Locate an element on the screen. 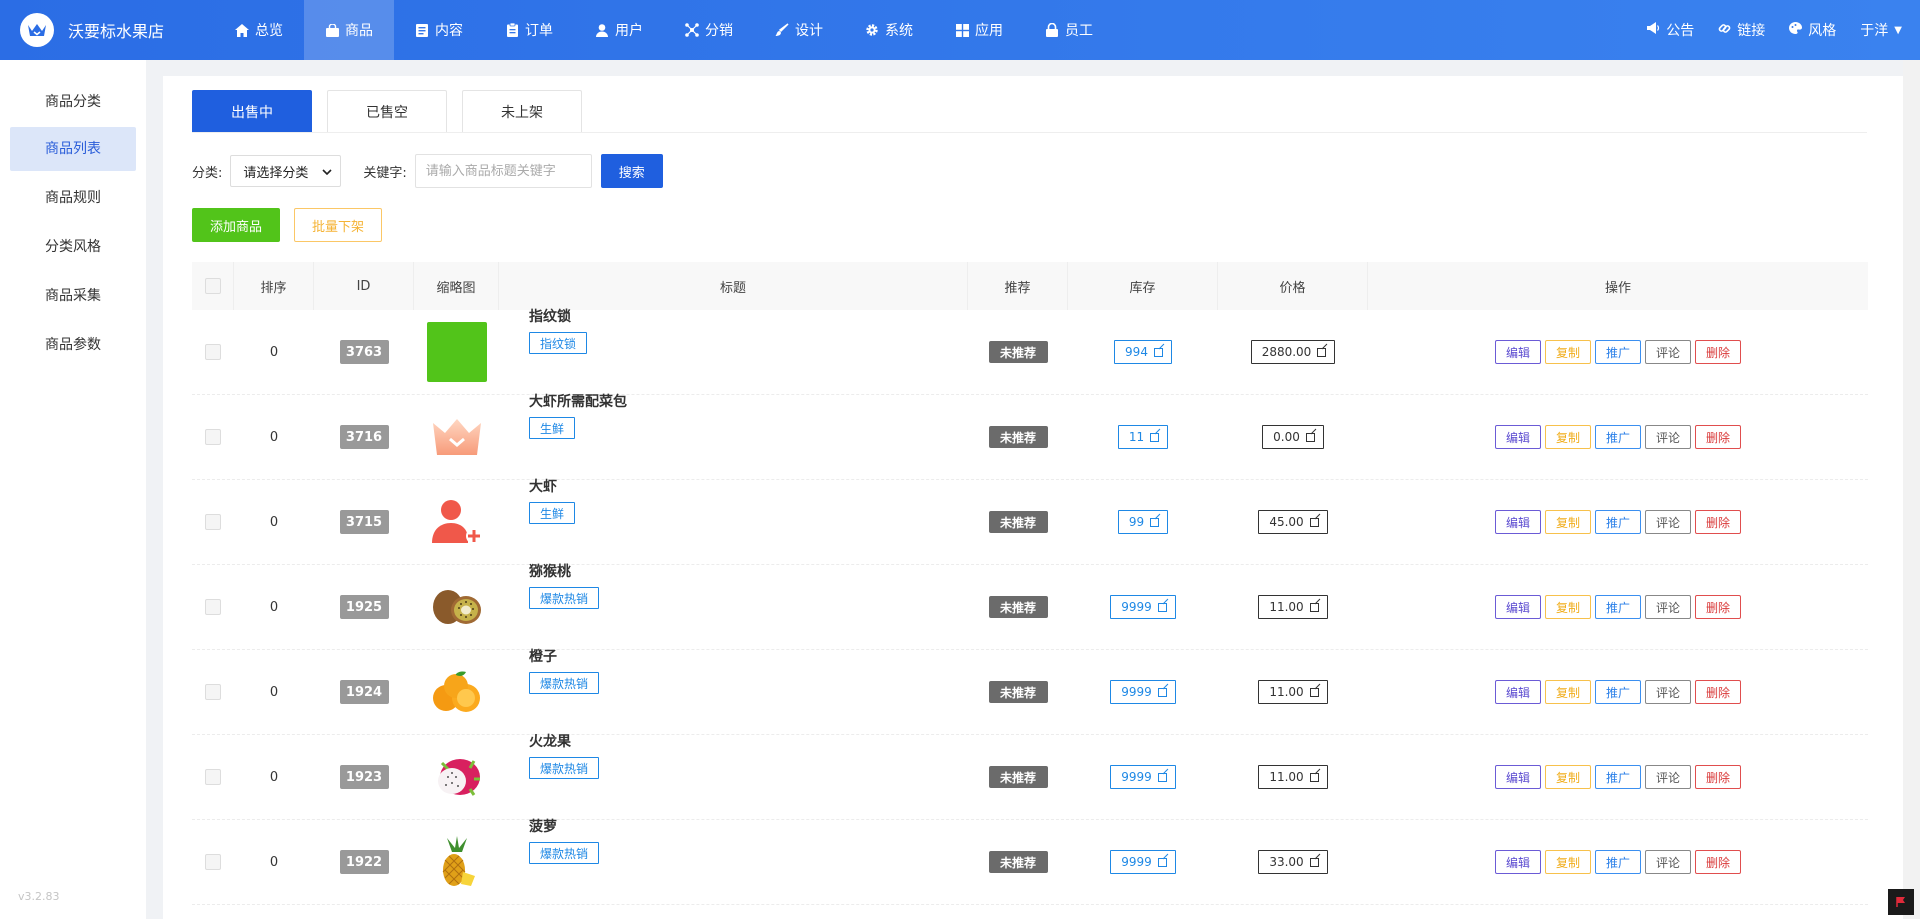  flag-icon is located at coordinates (1901, 902).